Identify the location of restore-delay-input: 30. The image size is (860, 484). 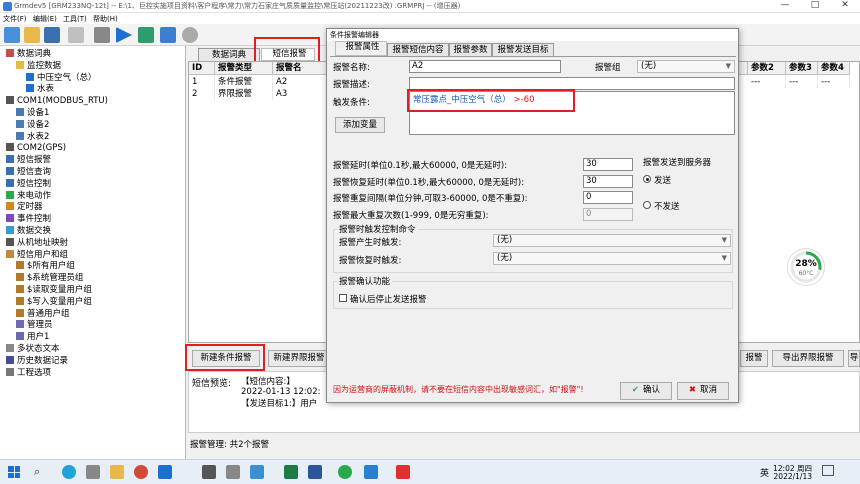
(608, 181).